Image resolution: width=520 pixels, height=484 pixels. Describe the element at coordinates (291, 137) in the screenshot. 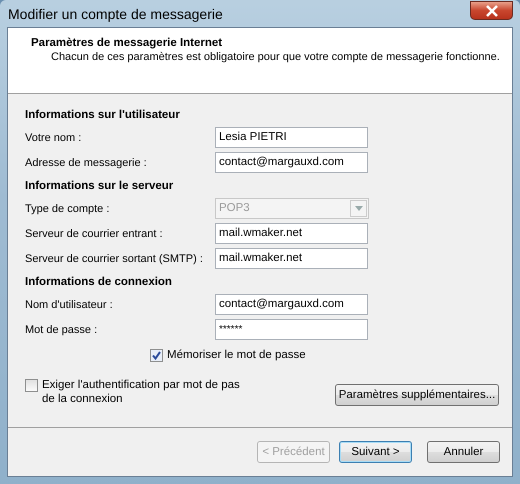

I see `input-field: Lesia PIETRI` at that location.